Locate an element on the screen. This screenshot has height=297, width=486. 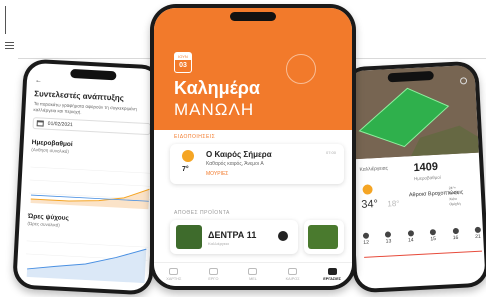
tab-mel: MEL is located at coordinates (253, 274).